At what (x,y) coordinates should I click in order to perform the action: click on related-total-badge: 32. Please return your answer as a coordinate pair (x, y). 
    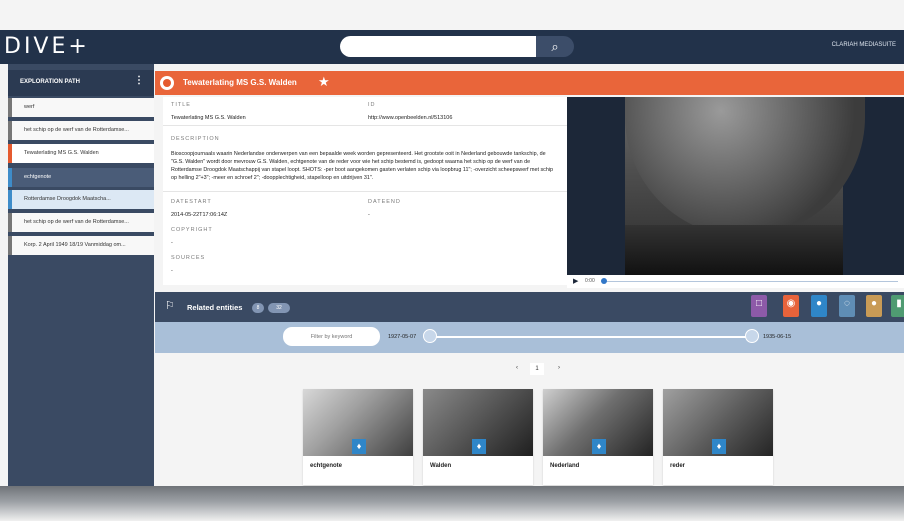
    Looking at the image, I should click on (279, 308).